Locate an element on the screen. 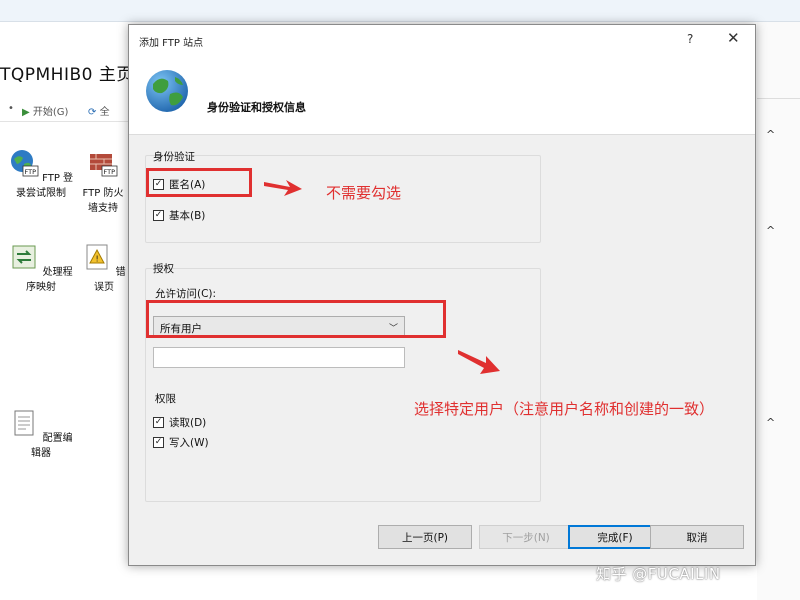 This screenshot has width=800, height=600. write-label: 写入(W) is located at coordinates (189, 443).